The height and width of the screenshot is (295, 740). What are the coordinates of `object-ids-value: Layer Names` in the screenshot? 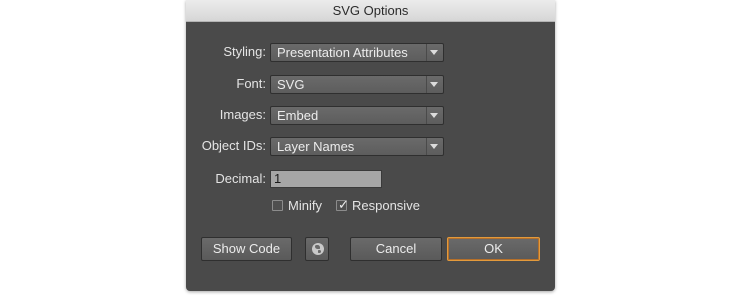 It's located at (316, 146).